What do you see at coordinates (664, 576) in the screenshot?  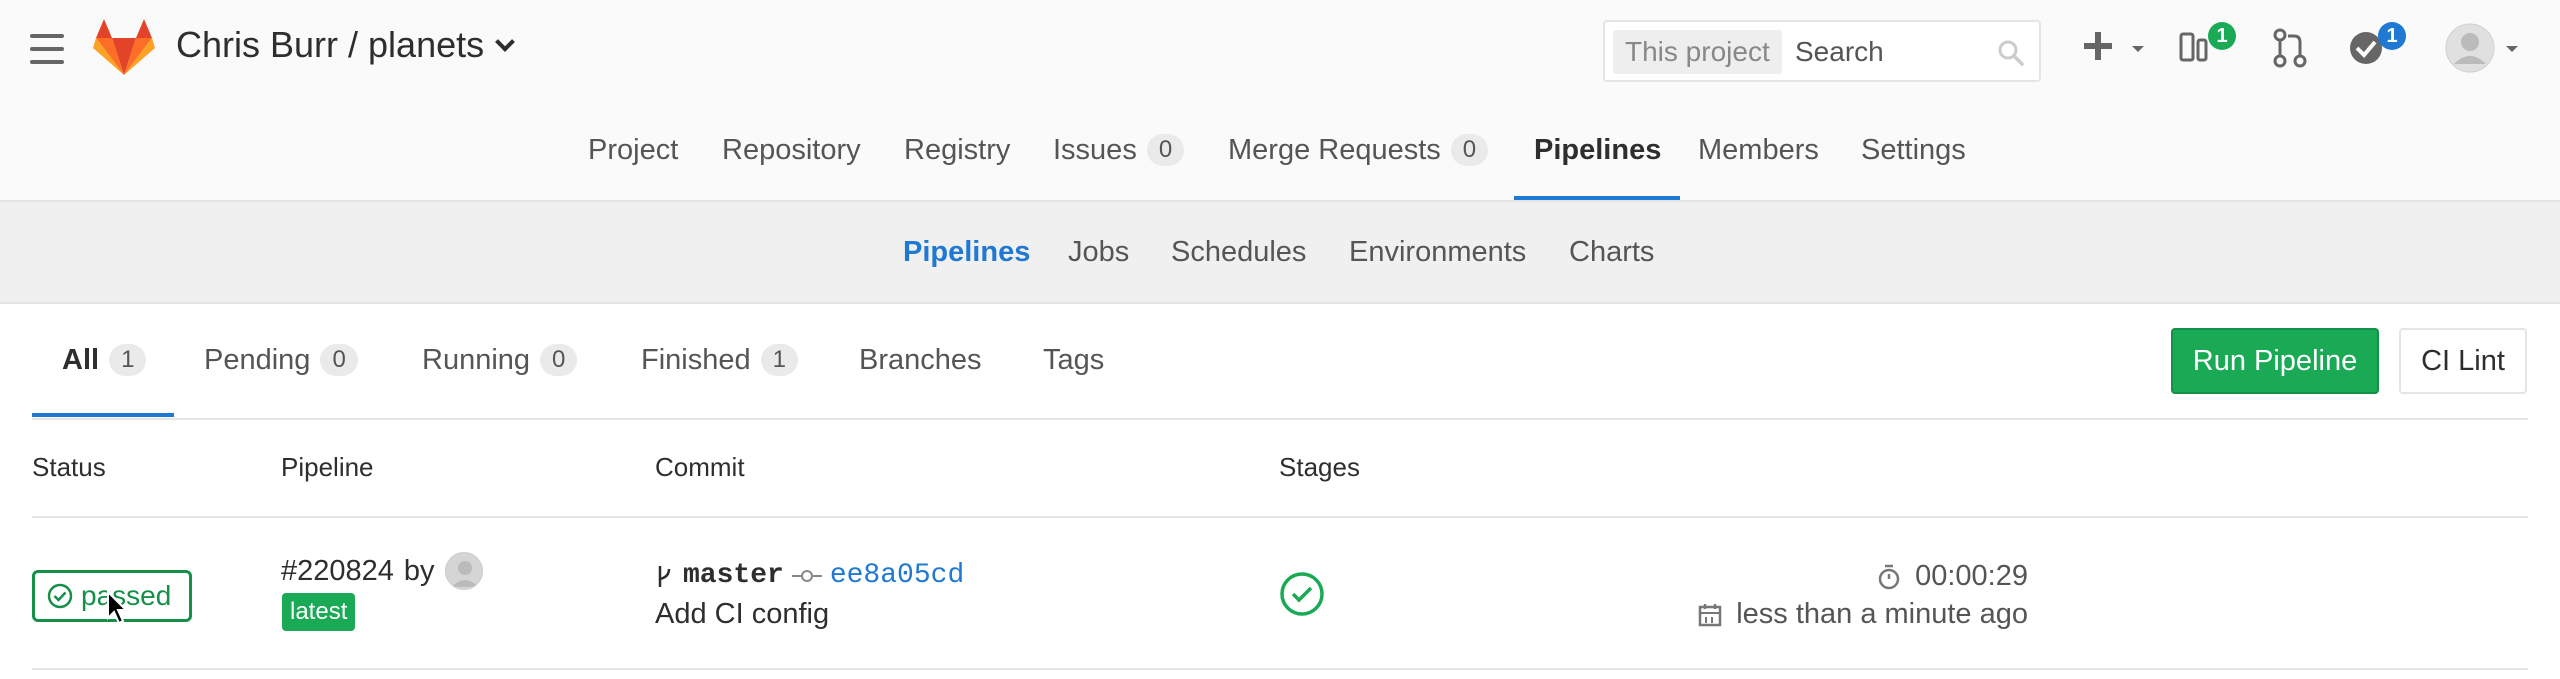 I see `branch-icon` at bounding box center [664, 576].